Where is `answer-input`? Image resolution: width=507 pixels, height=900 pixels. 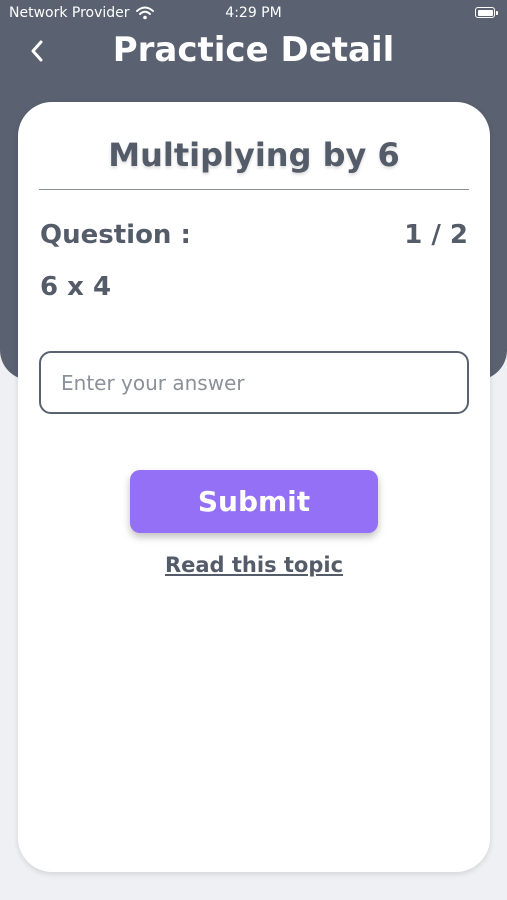
answer-input is located at coordinates (254, 382).